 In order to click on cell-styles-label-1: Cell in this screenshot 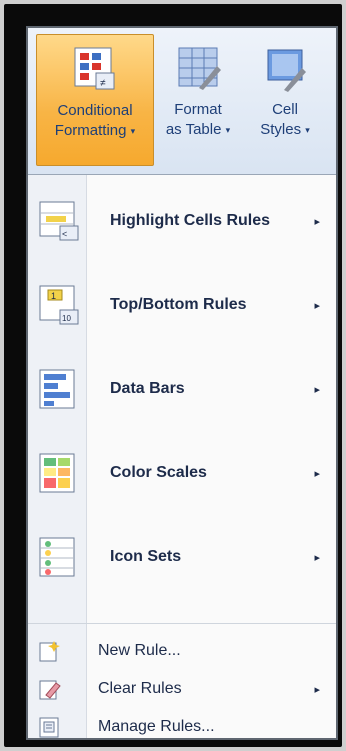, I will do `click(285, 109)`.